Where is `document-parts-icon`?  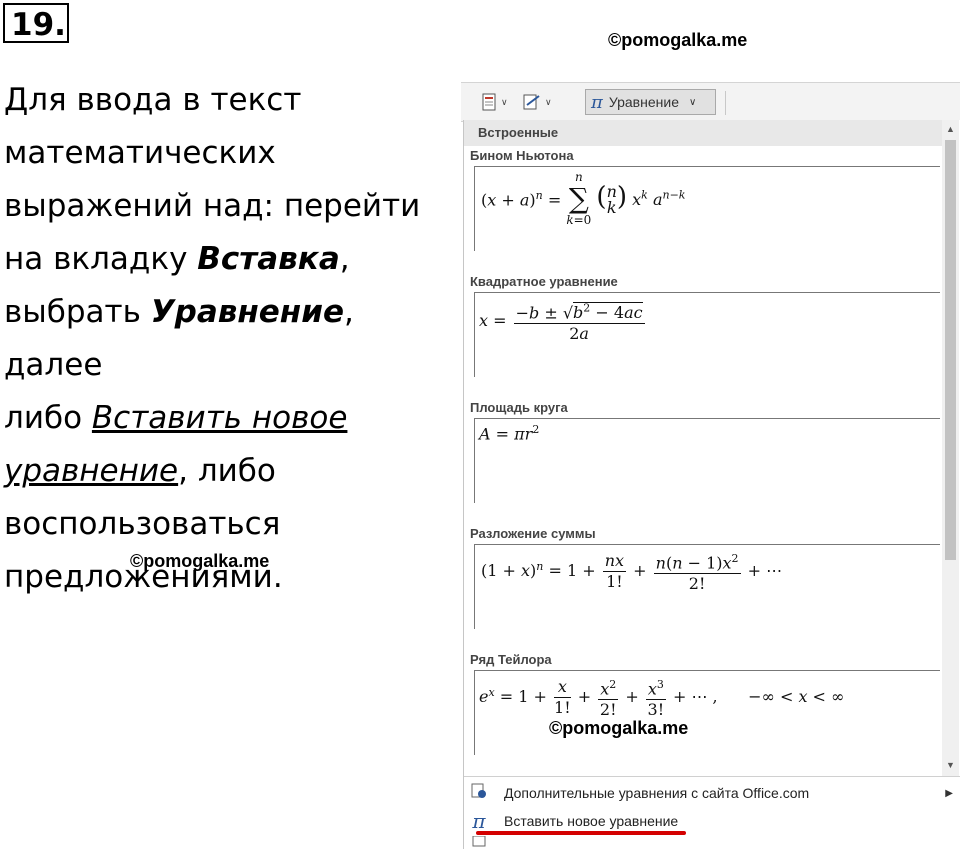
document-parts-icon is located at coordinates (489, 102).